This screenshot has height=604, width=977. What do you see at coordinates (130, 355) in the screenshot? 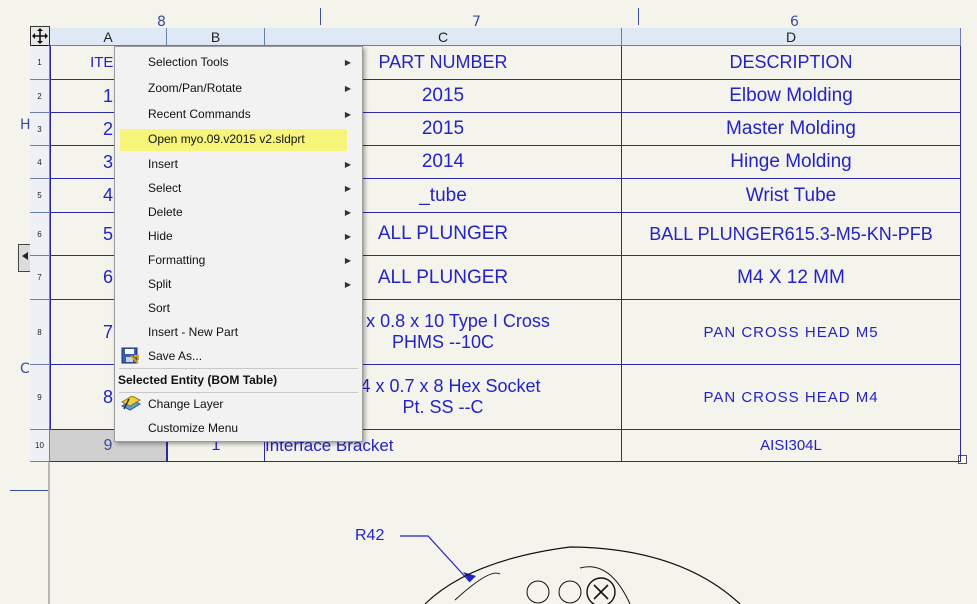
I see `save-as-icon` at bounding box center [130, 355].